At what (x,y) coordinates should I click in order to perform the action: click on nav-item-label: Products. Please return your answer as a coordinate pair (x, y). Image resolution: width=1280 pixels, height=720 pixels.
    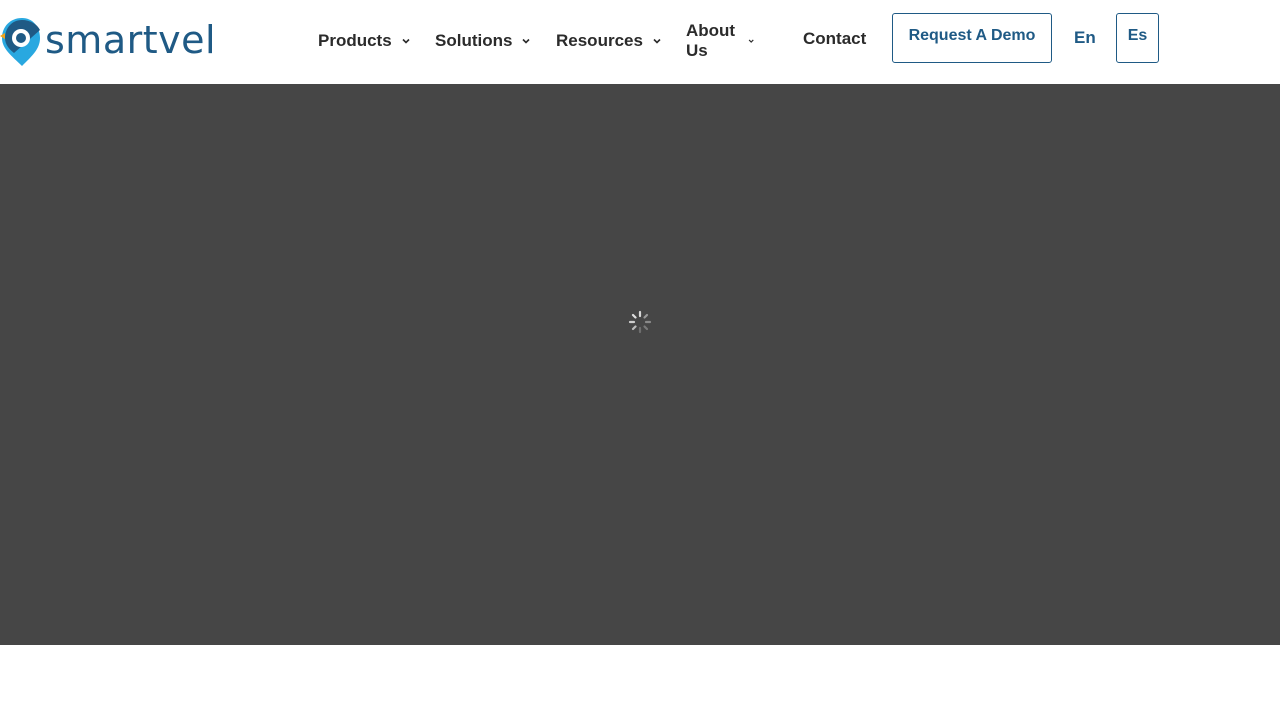
    Looking at the image, I should click on (355, 40).